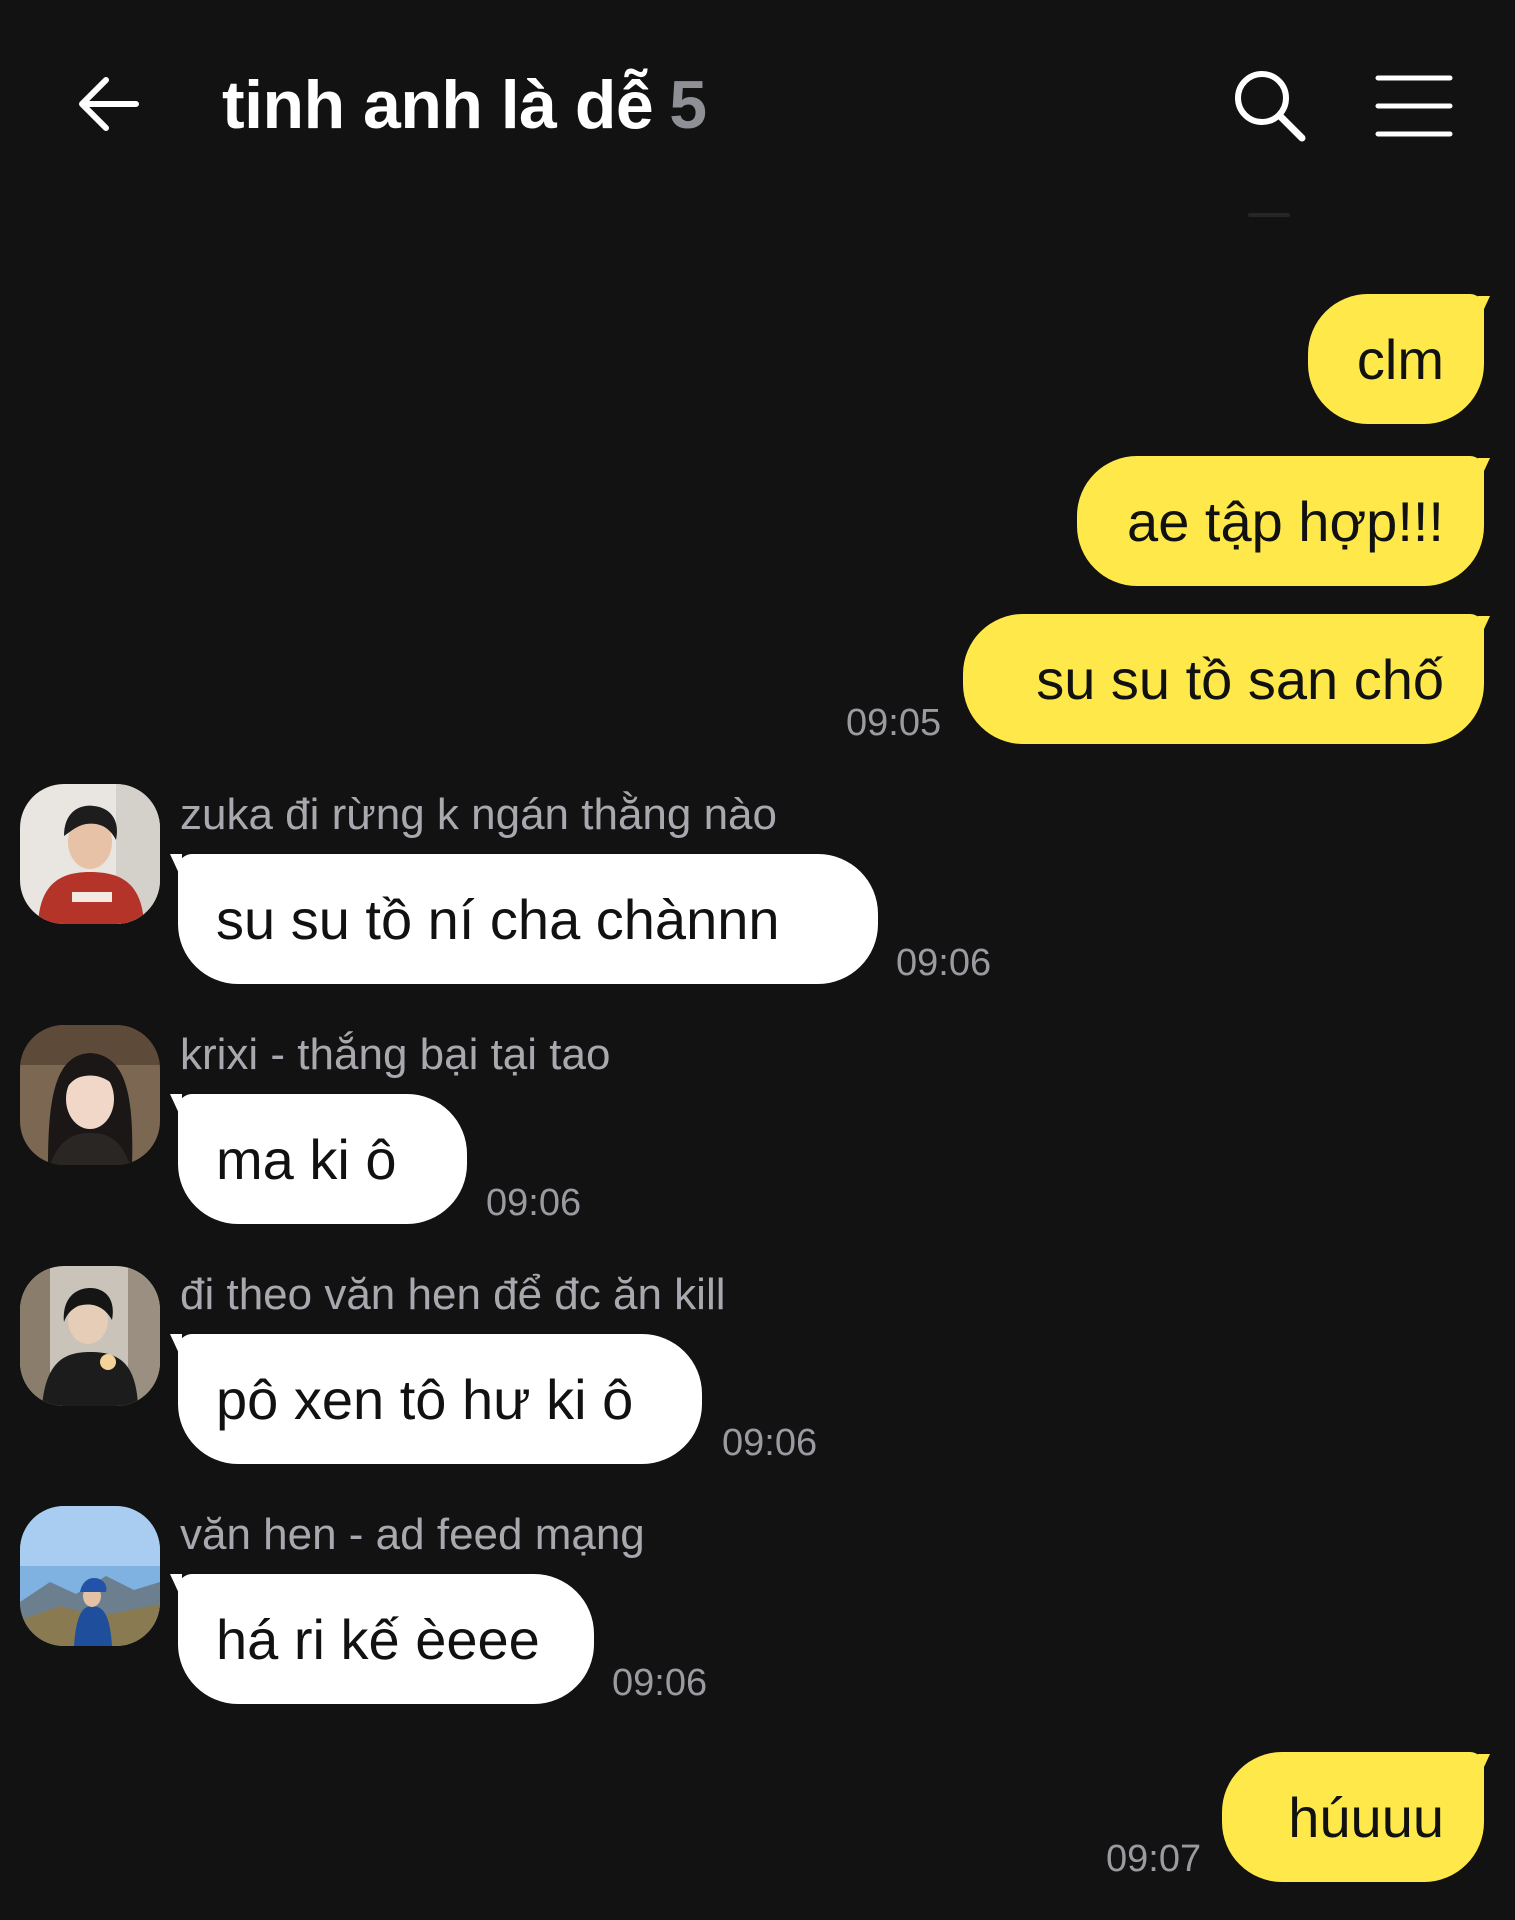 The image size is (1515, 1920). I want to click on message-timestamp: 09:07, so click(1154, 1859).